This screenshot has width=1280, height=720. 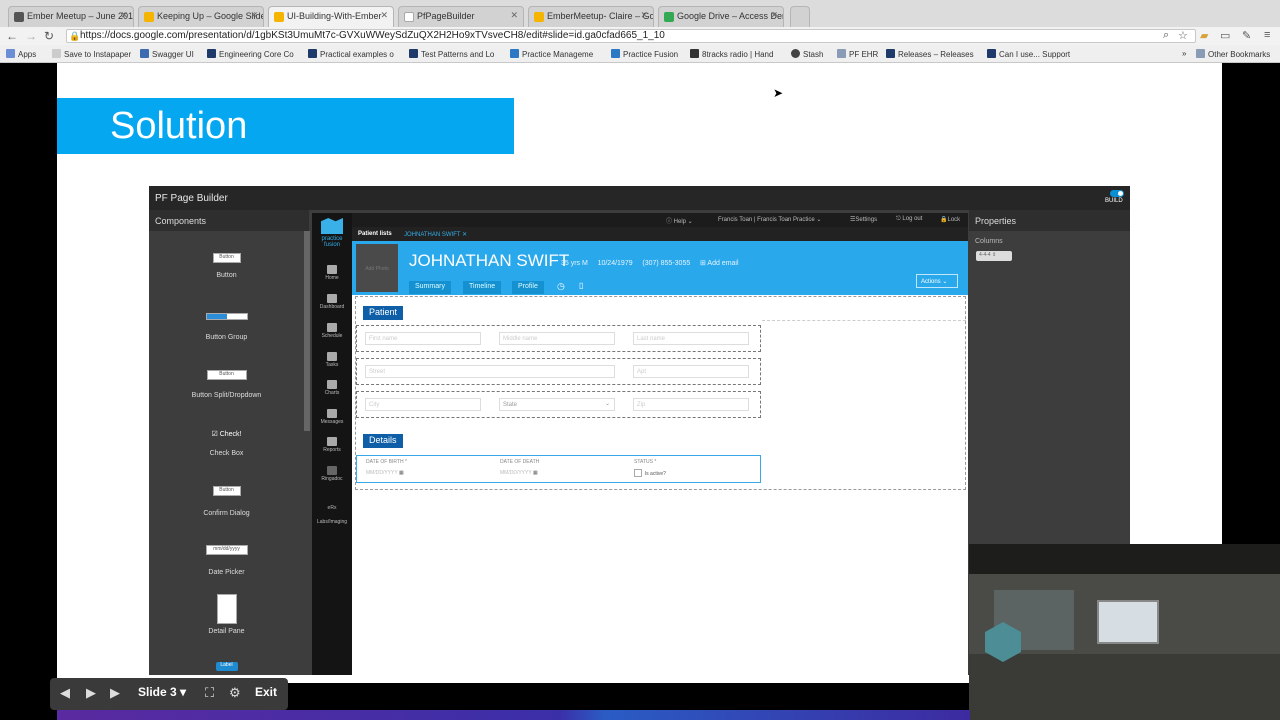 What do you see at coordinates (1225, 35) in the screenshot?
I see `cast-icon: ▭` at bounding box center [1225, 35].